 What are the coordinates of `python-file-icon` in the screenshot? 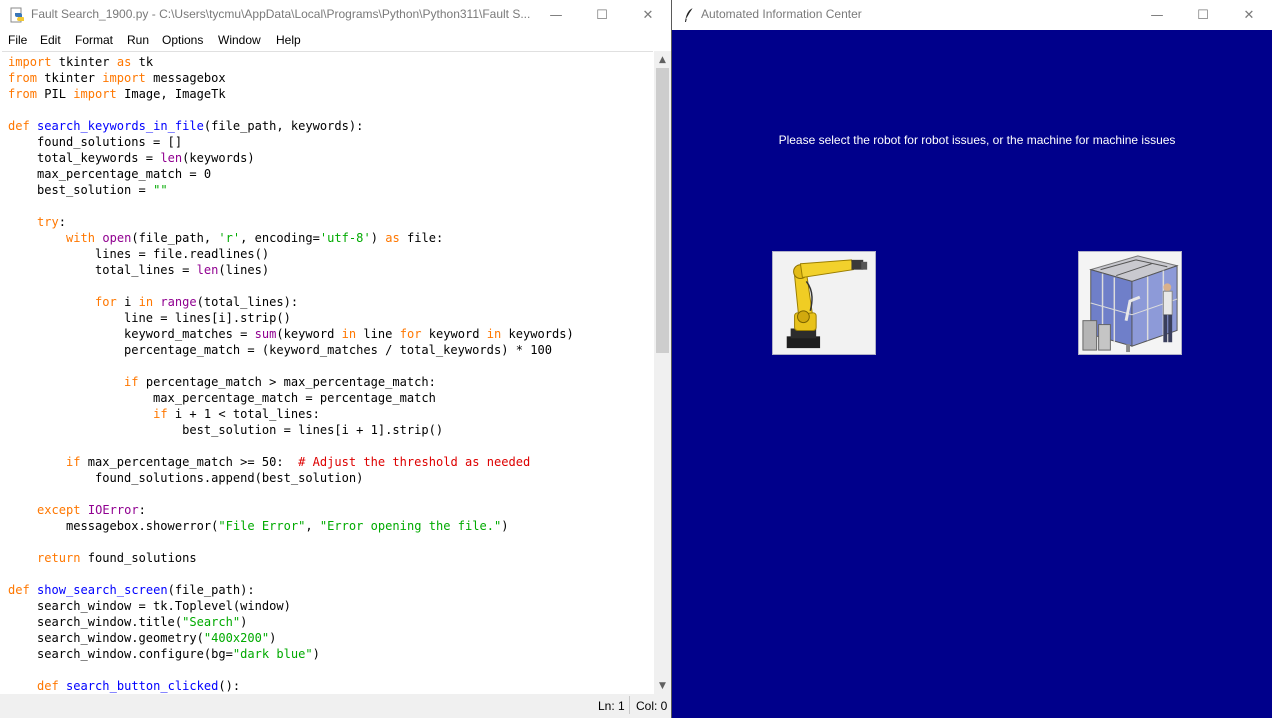 It's located at (17, 15).